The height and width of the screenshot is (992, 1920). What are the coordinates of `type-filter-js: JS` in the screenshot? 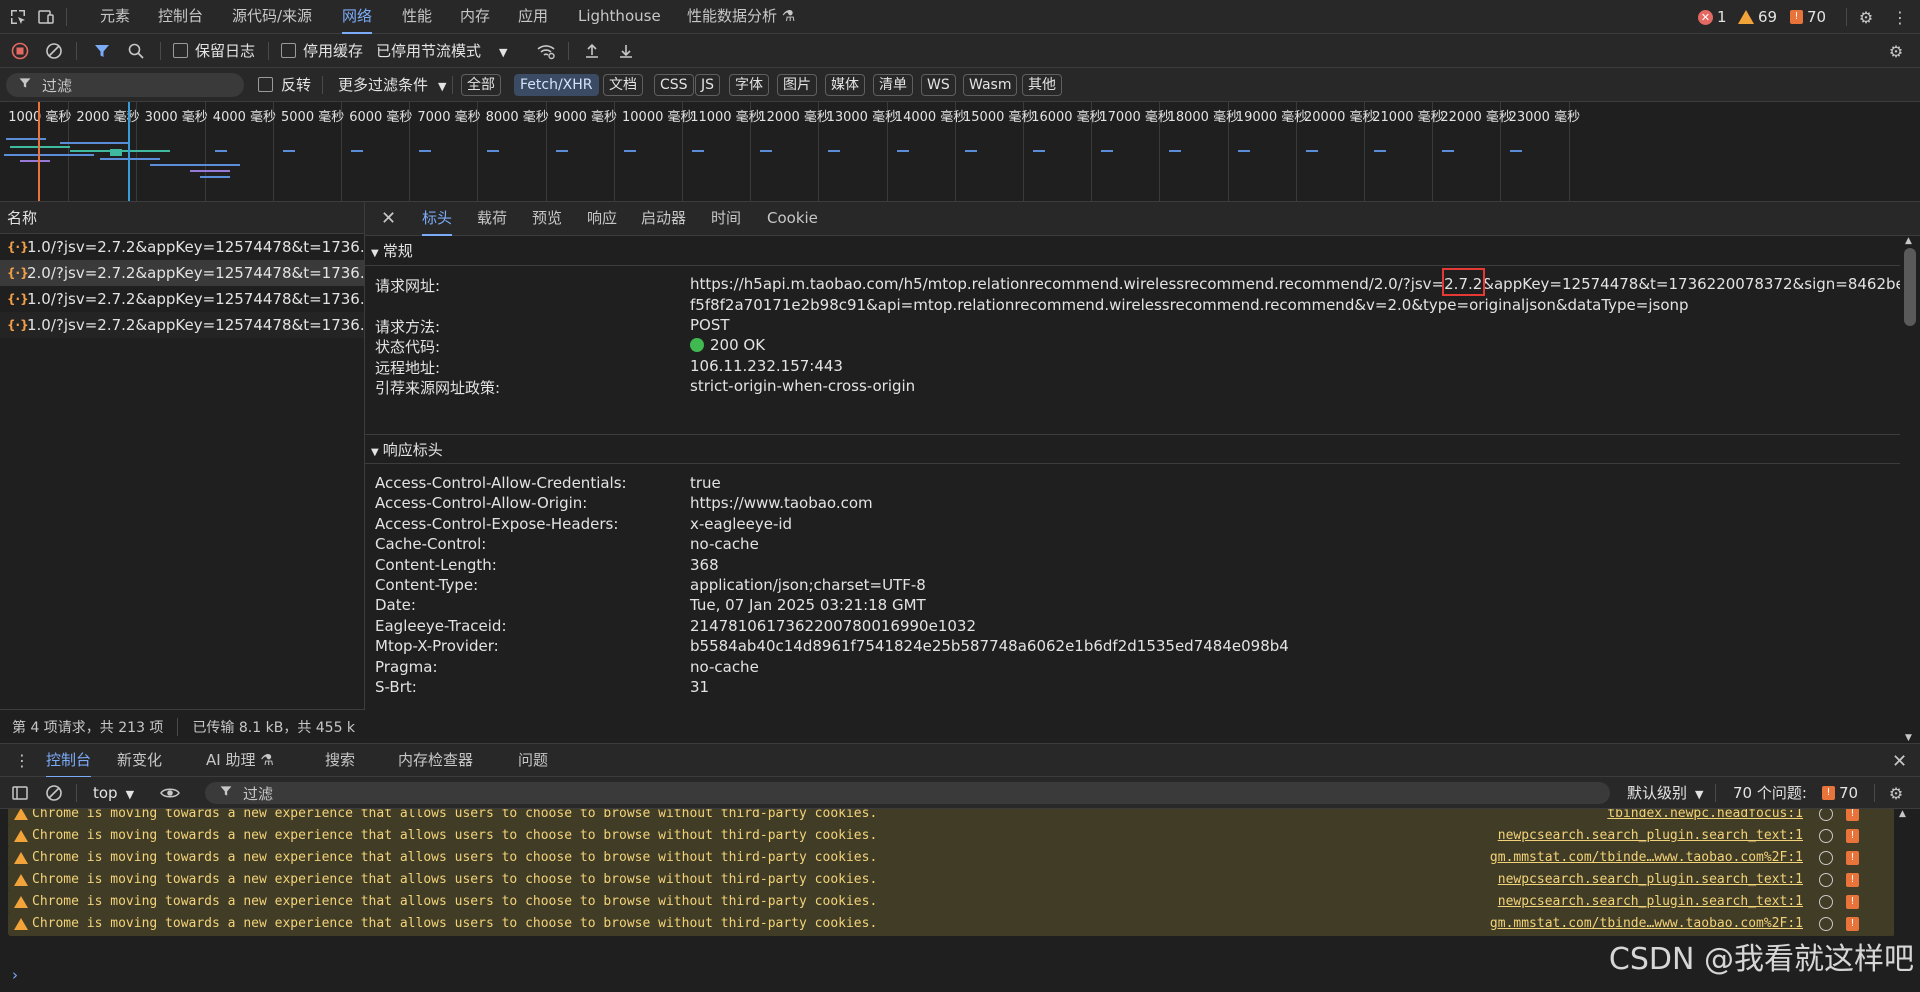 It's located at (708, 85).